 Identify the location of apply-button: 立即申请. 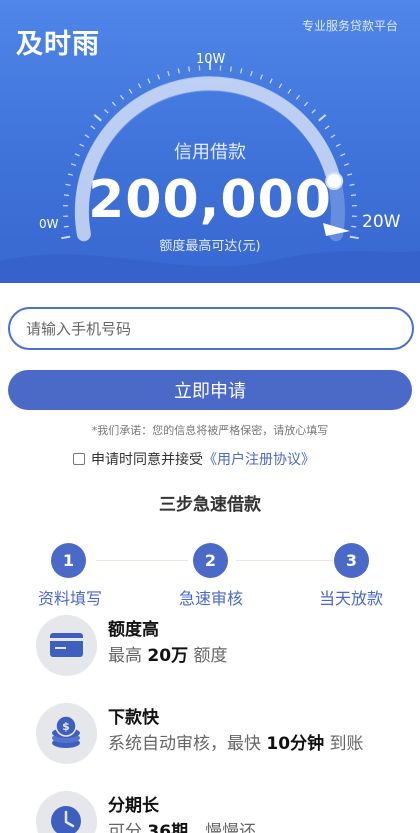
(210, 390).